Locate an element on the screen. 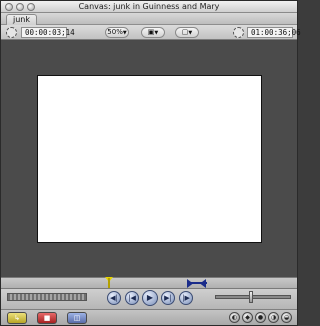 The width and height of the screenshot is (320, 326). shuttle-thumb is located at coordinates (251, 297).